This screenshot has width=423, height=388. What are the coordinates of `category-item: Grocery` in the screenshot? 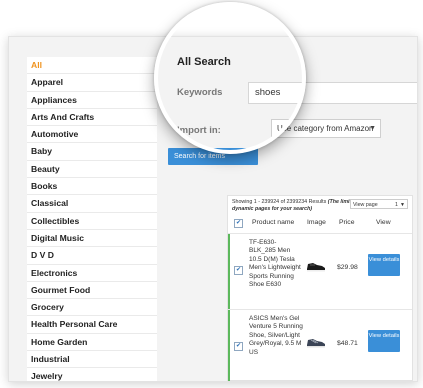 It's located at (92, 308).